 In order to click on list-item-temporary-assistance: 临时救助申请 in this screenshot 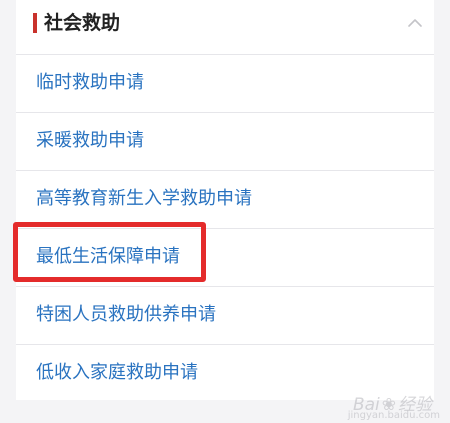, I will do `click(225, 84)`.